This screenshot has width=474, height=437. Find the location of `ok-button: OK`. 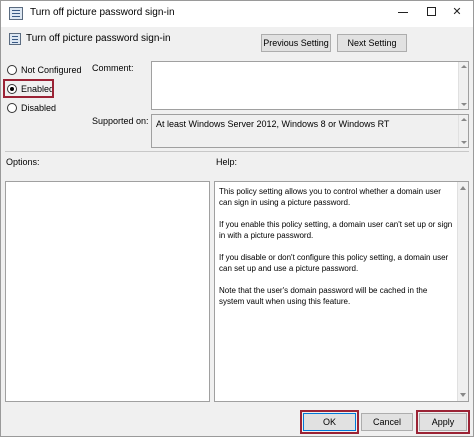

ok-button: OK is located at coordinates (329, 422).